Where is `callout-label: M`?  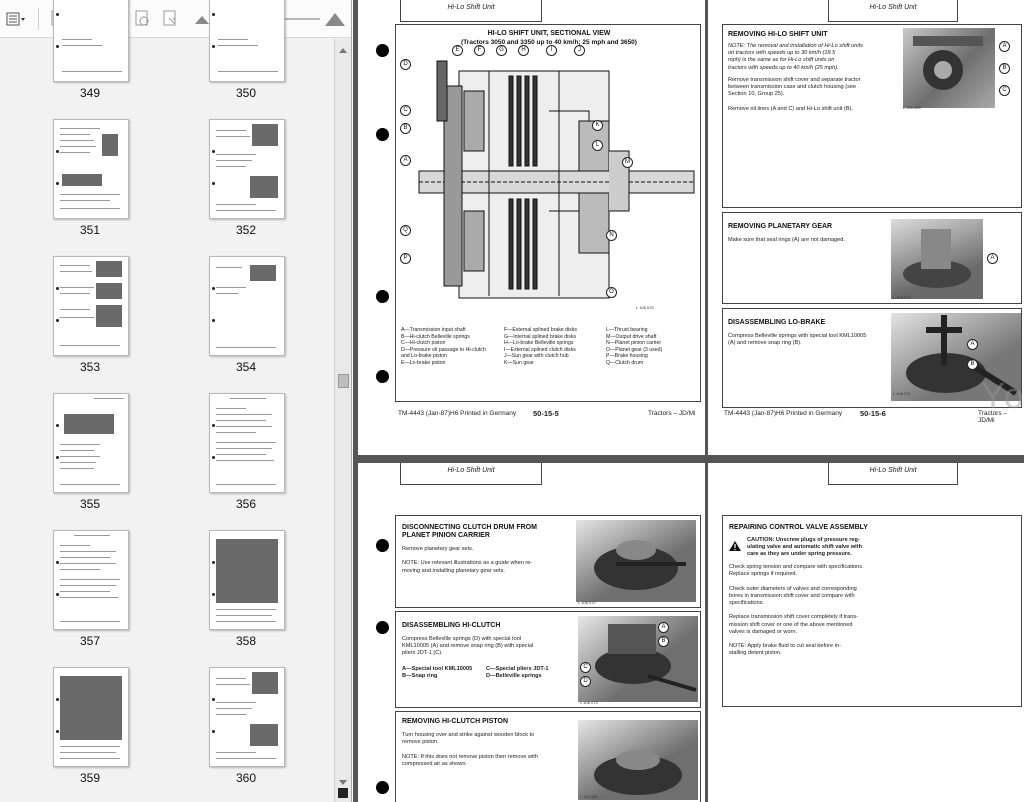
callout-label: M is located at coordinates (627, 162).